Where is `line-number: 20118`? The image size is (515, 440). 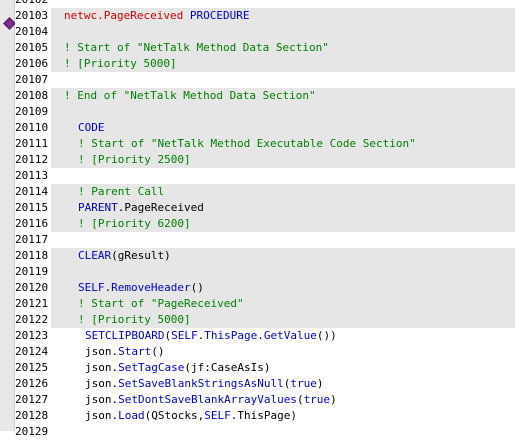
line-number: 20118 is located at coordinates (33, 256).